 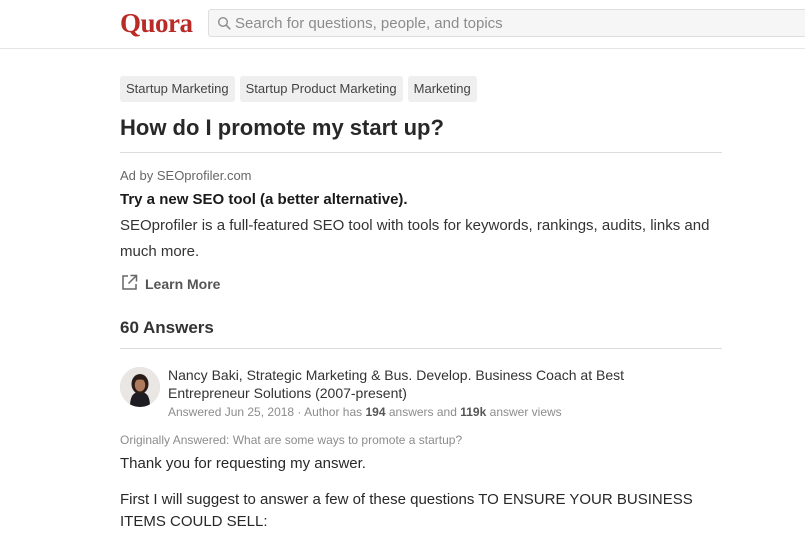 What do you see at coordinates (282, 127) in the screenshot?
I see `question-title: How do I promote my start up?` at bounding box center [282, 127].